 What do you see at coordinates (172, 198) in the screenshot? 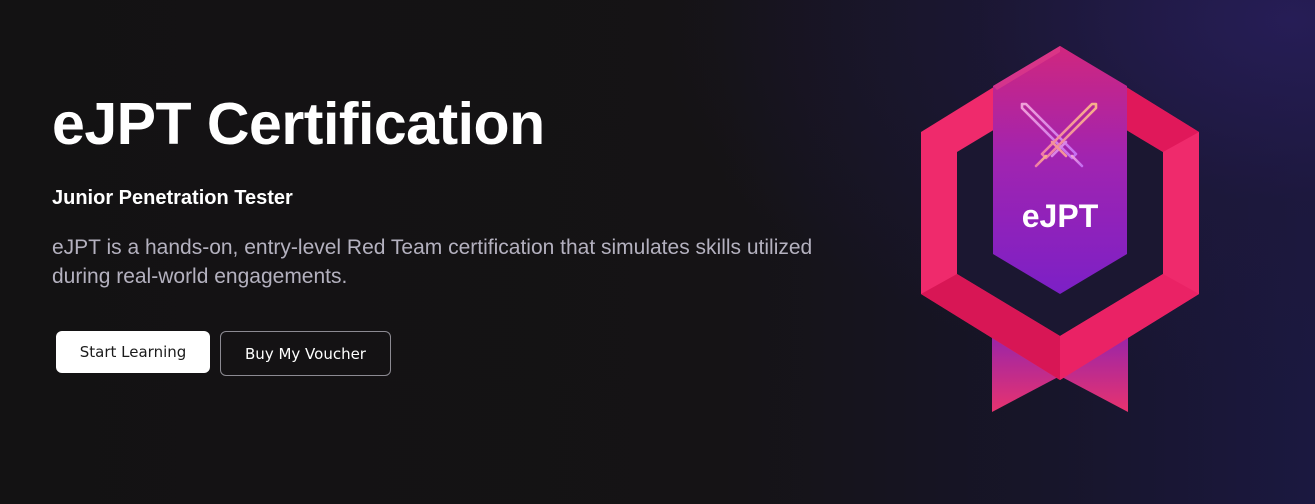
I see `hero-subtitle: Junior Penetration Tester` at bounding box center [172, 198].